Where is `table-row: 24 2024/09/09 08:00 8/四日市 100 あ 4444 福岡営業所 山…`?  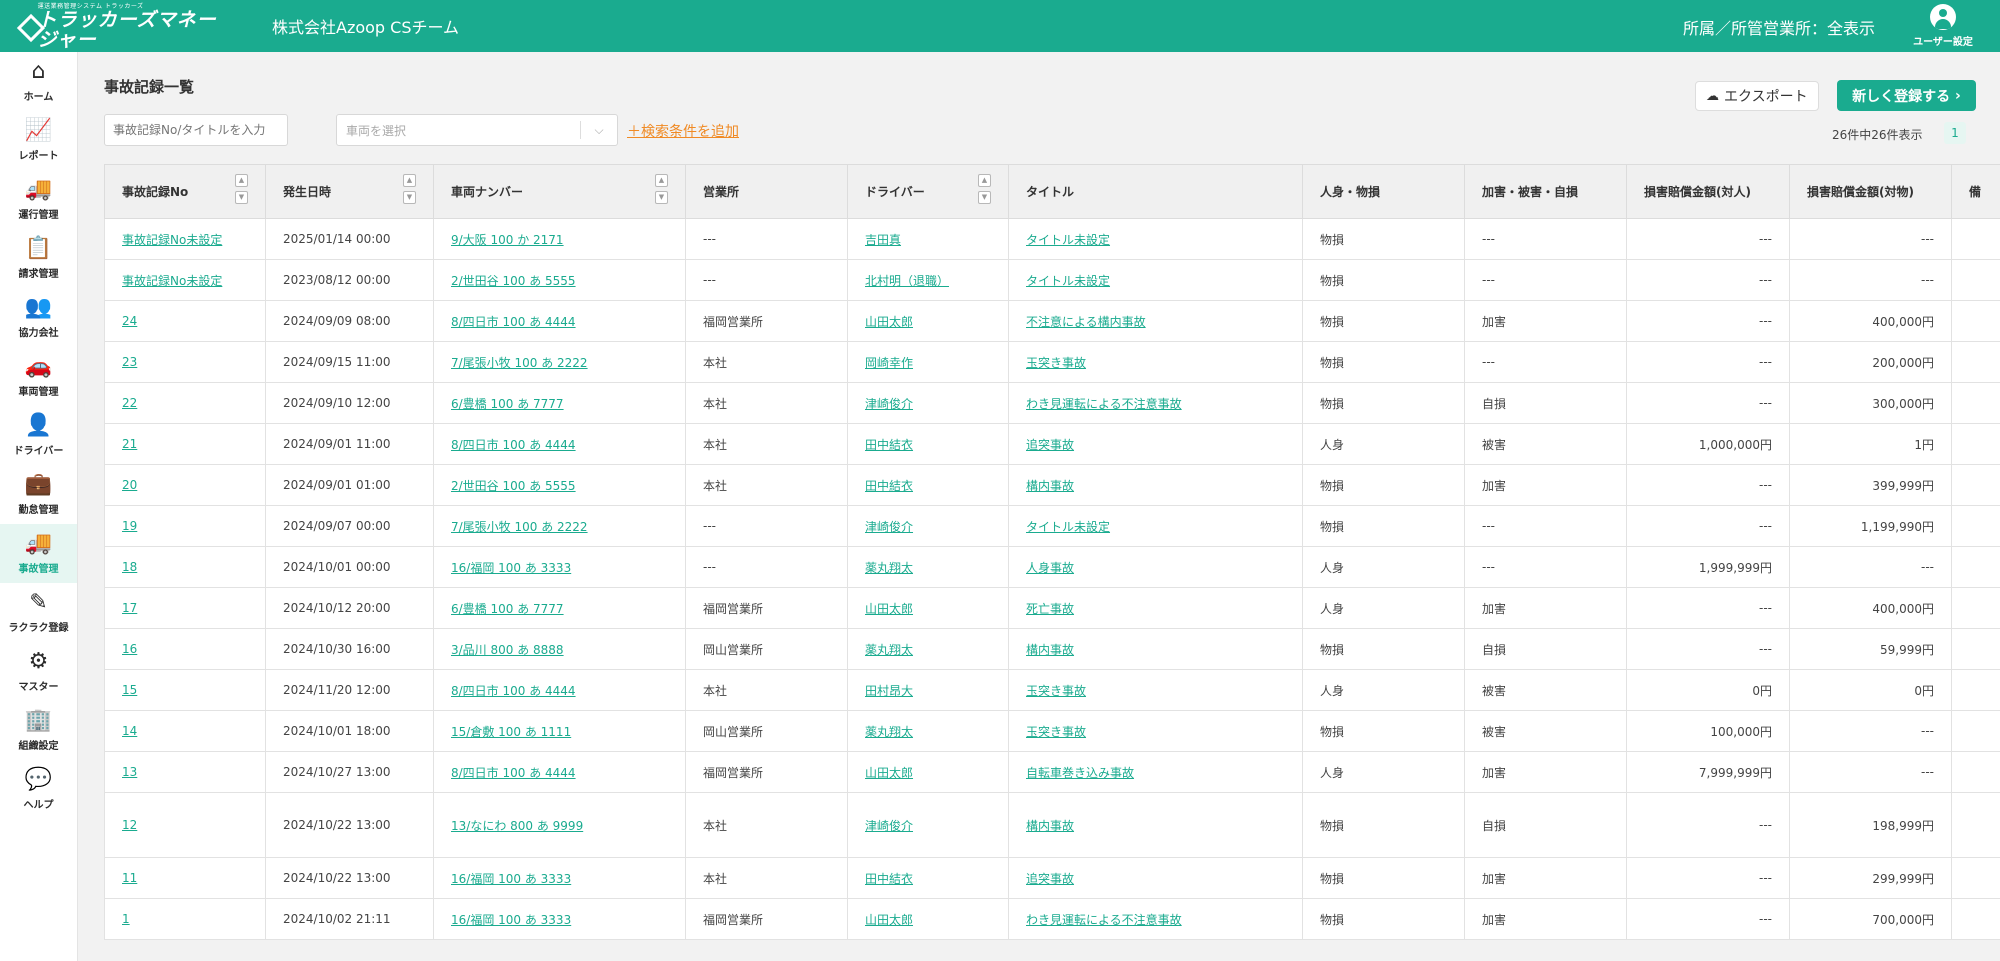 table-row: 24 2024/09/09 08:00 8/四日市 100 あ 4444 福岡営業所 山… is located at coordinates (1052, 321).